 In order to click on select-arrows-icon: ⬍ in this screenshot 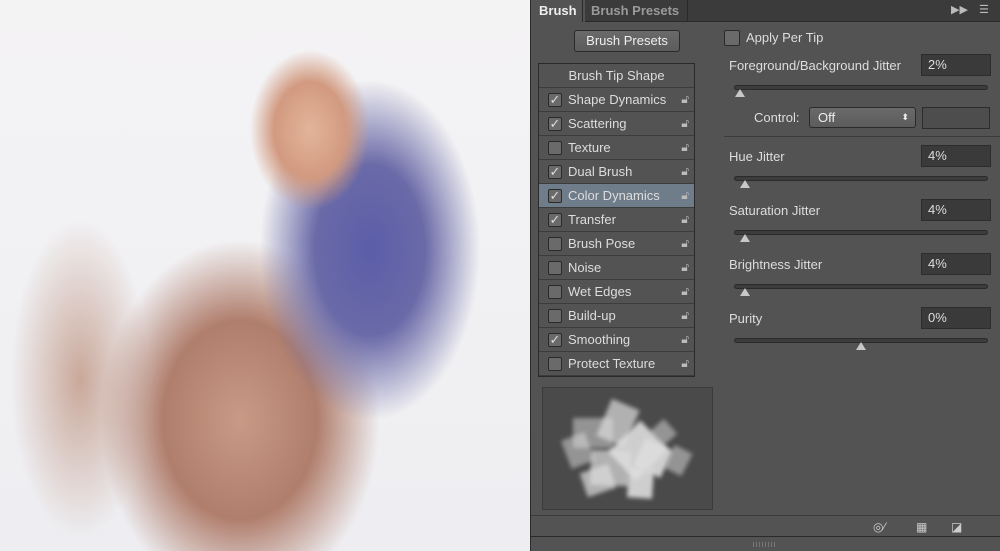, I will do `click(905, 117)`.